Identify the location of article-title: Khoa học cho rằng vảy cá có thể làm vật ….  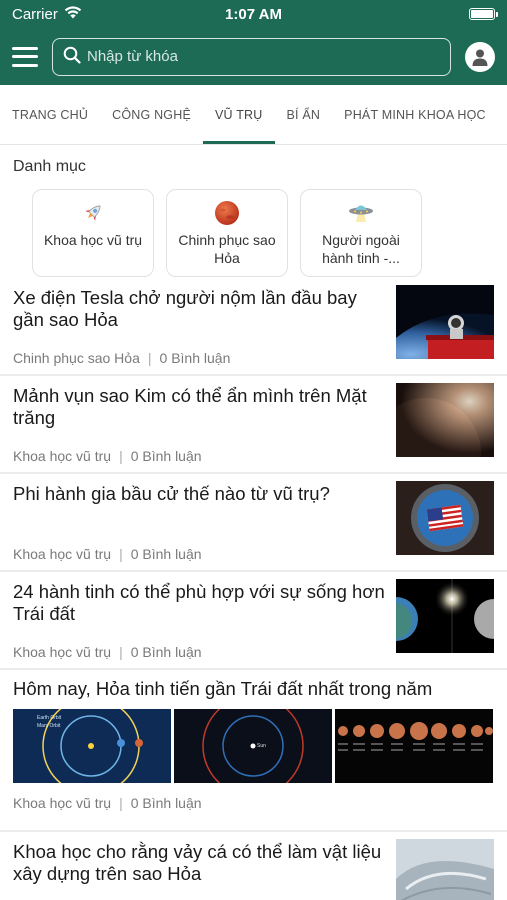
(197, 862).